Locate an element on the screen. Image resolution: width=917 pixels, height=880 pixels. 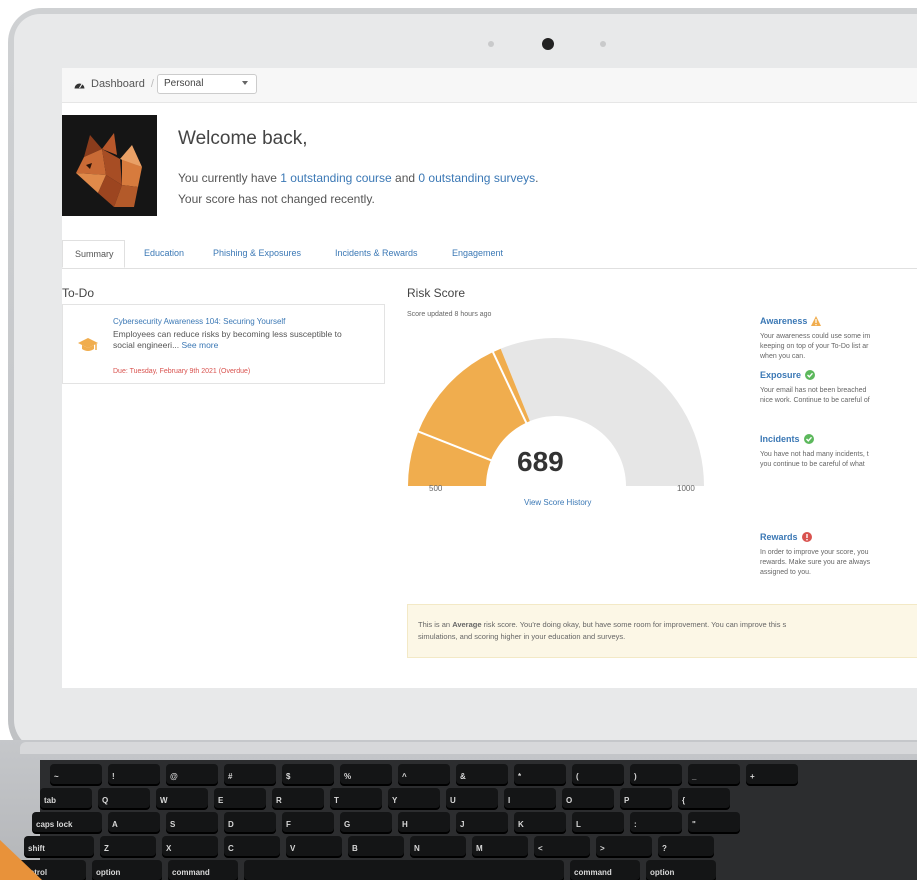
avatar is located at coordinates (109, 165).